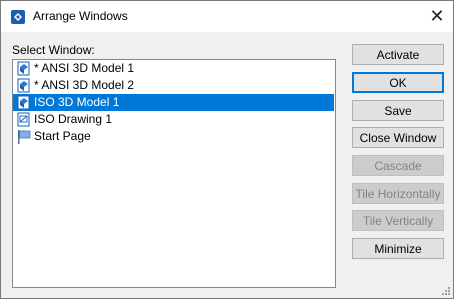 The height and width of the screenshot is (299, 454). I want to click on list-item: Start Page, so click(174, 136).